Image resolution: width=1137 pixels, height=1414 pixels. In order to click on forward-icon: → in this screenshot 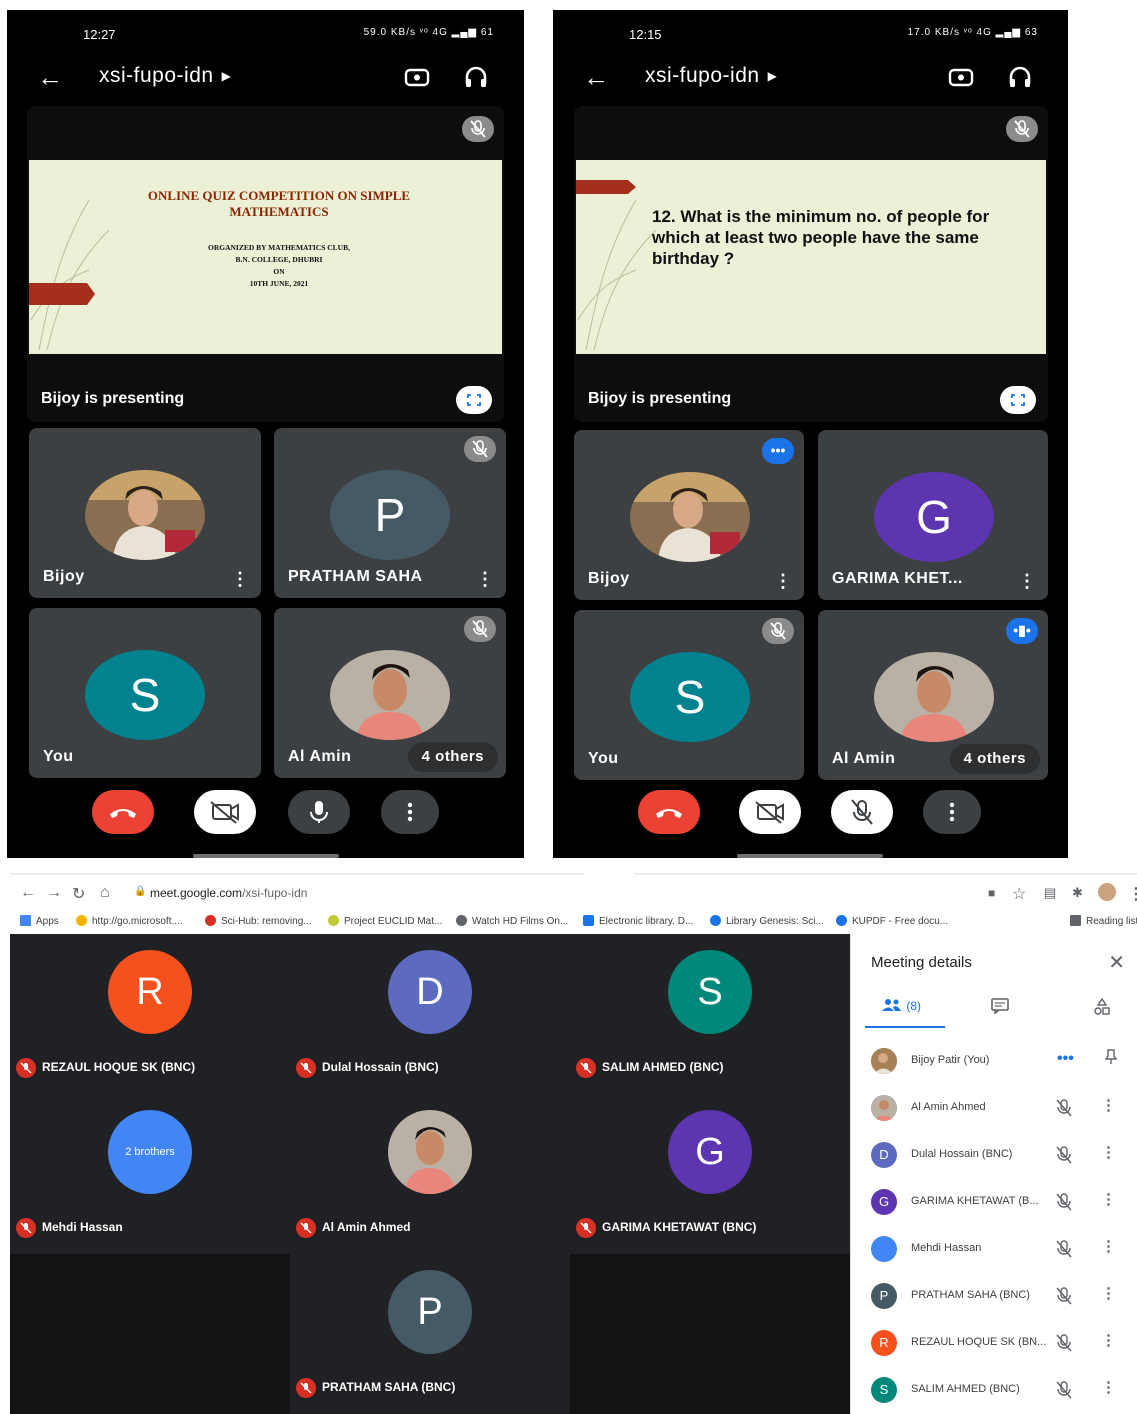, I will do `click(54, 893)`.